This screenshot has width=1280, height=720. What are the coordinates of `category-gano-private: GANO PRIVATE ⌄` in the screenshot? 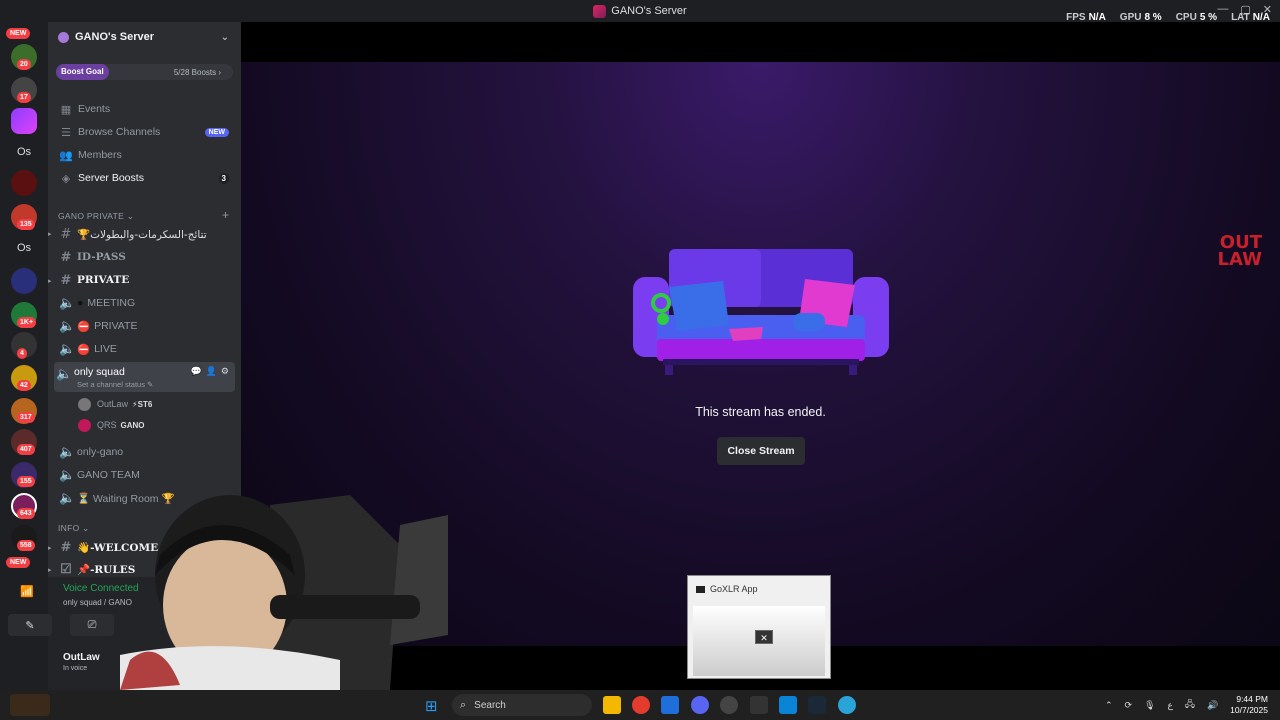 It's located at (96, 216).